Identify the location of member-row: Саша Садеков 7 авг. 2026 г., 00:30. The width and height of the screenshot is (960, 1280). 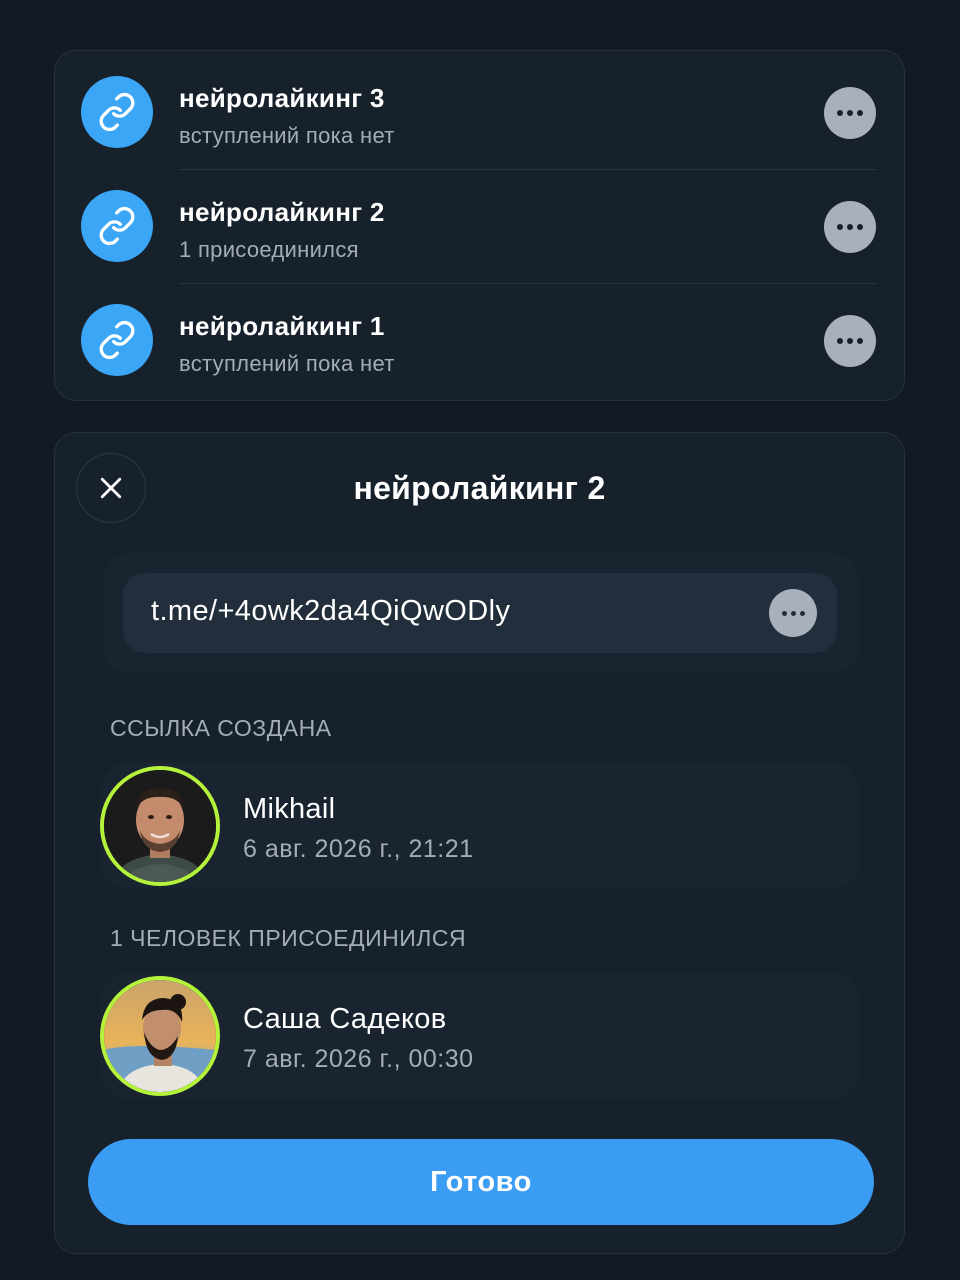
(480, 1036).